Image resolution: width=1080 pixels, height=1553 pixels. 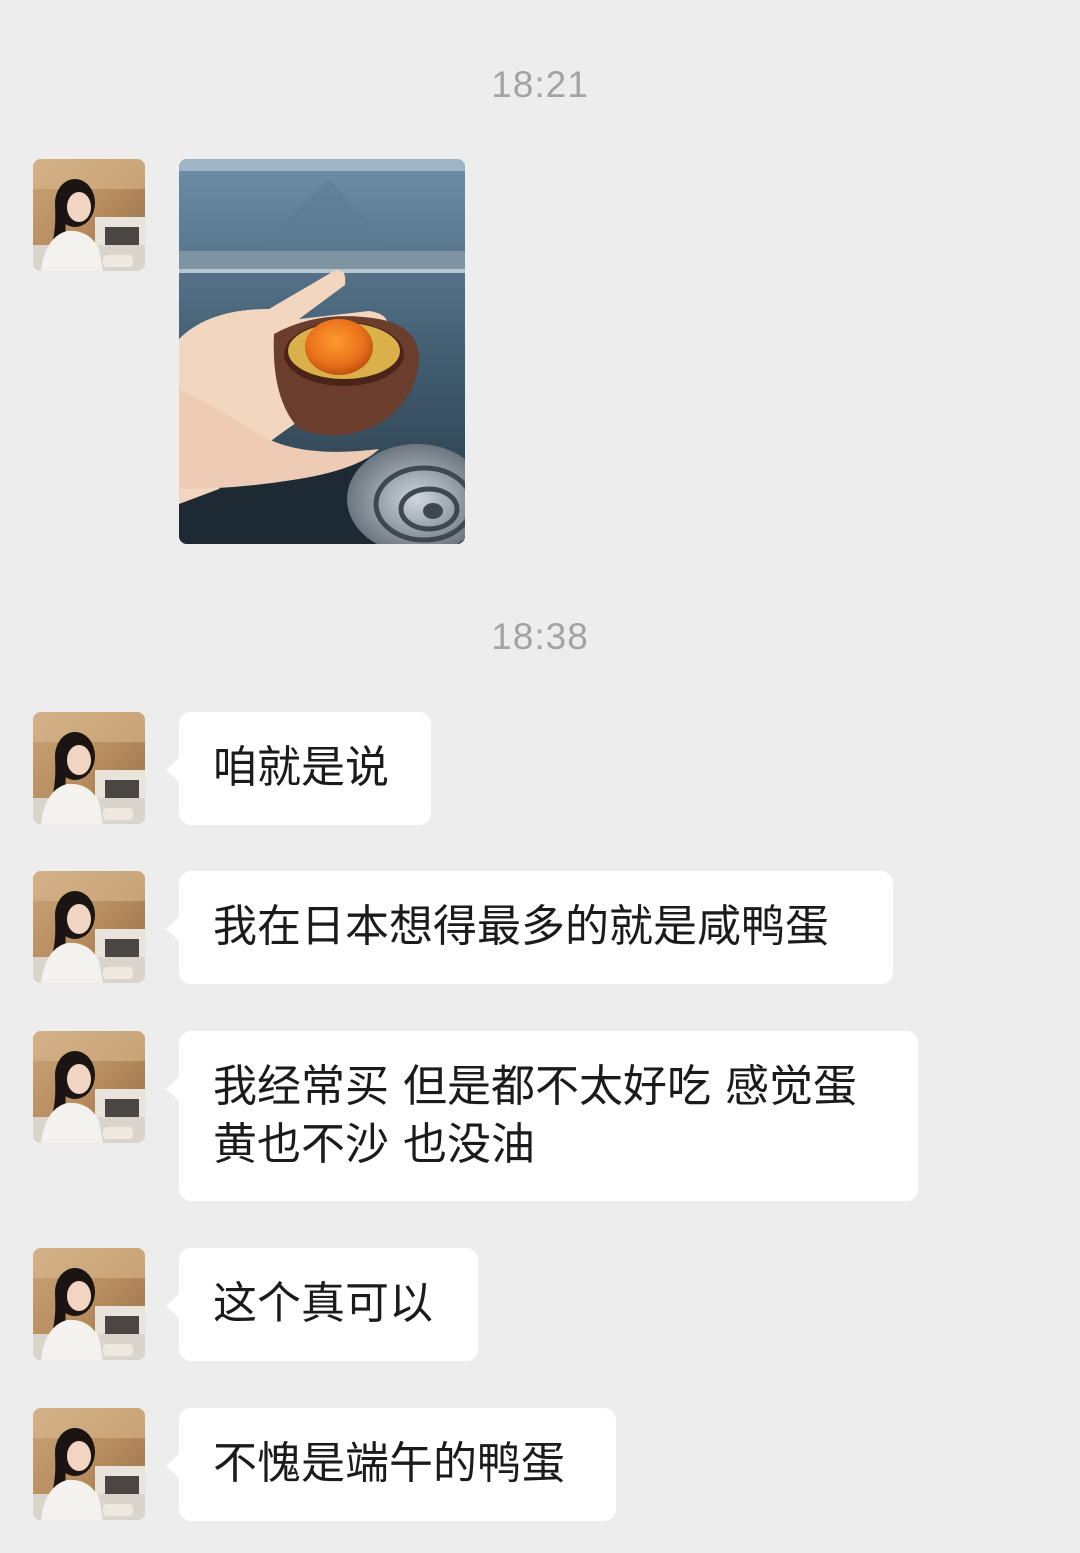 I want to click on salted-duck-egg-photo-icon, so click(x=322, y=351).